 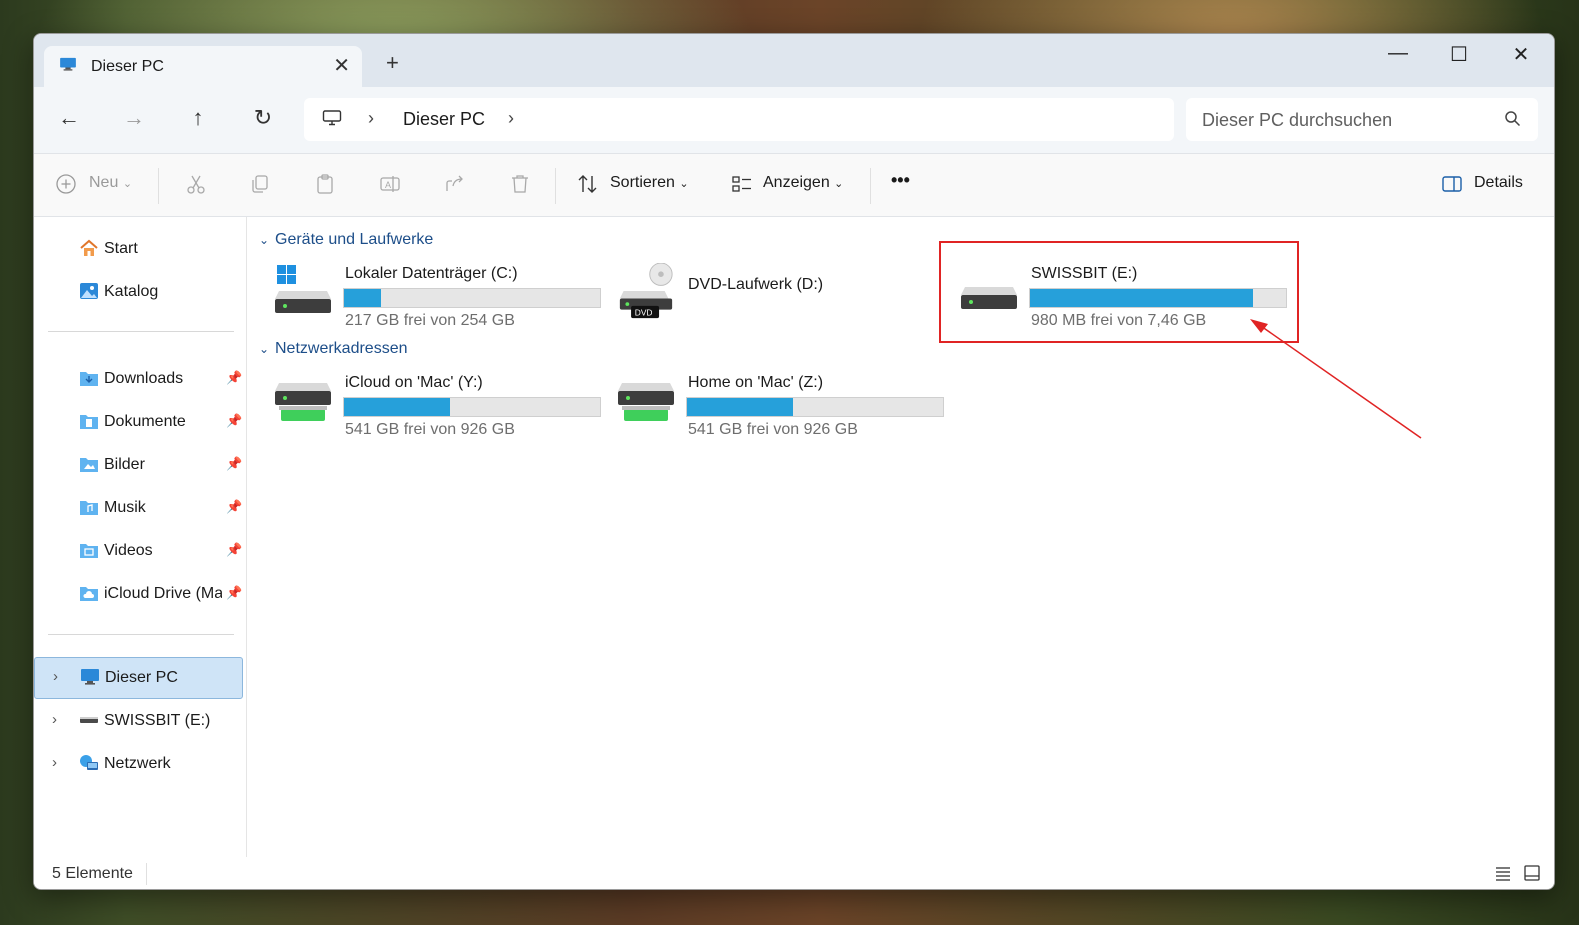 What do you see at coordinates (66, 184) in the screenshot?
I see `new-icon` at bounding box center [66, 184].